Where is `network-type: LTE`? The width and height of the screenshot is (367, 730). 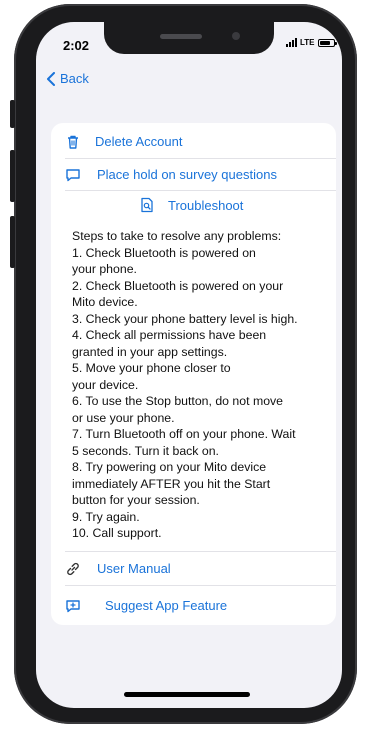 network-type: LTE is located at coordinates (307, 42).